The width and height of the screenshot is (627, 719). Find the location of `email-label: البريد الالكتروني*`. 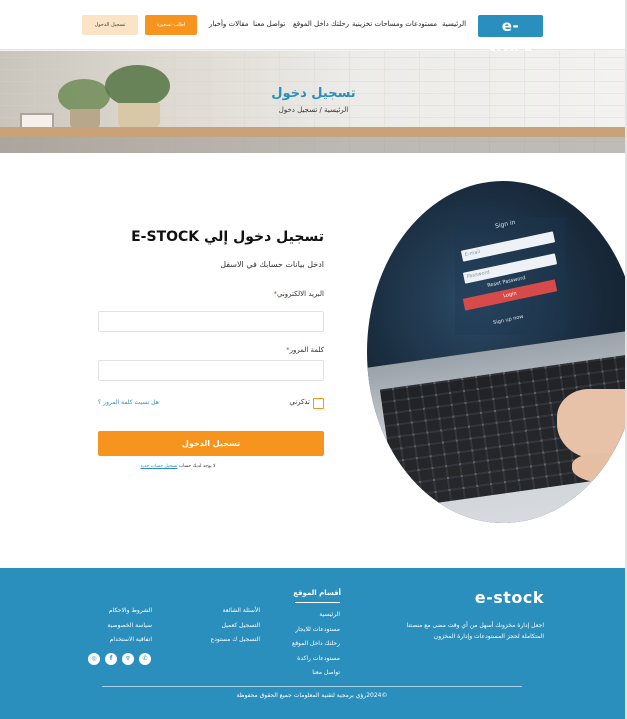

email-label: البريد الالكتروني* is located at coordinates (211, 294).